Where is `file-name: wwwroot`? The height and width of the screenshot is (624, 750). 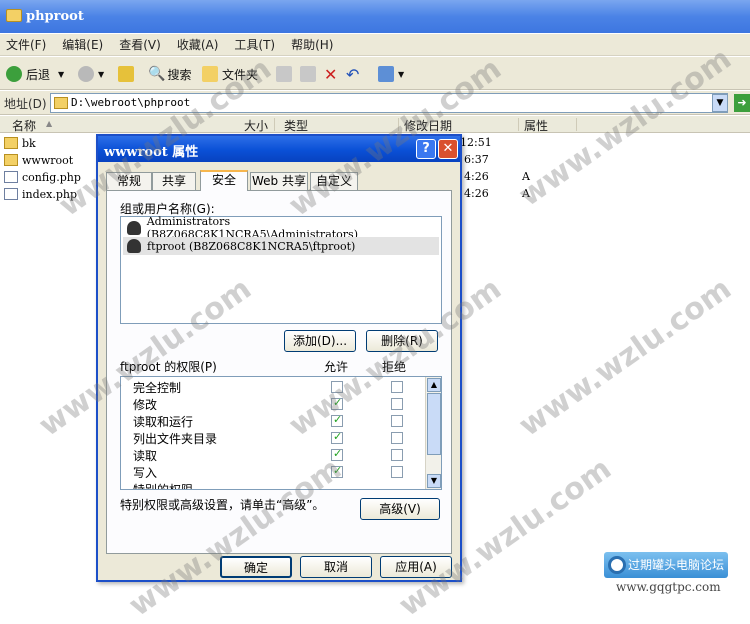 file-name: wwwroot is located at coordinates (48, 160).